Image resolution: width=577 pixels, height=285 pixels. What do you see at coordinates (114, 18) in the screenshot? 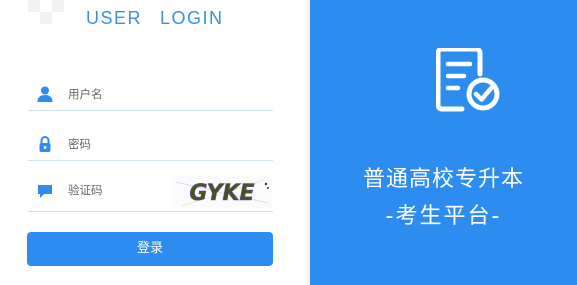
I see `login-heading-word1: USER` at bounding box center [114, 18].